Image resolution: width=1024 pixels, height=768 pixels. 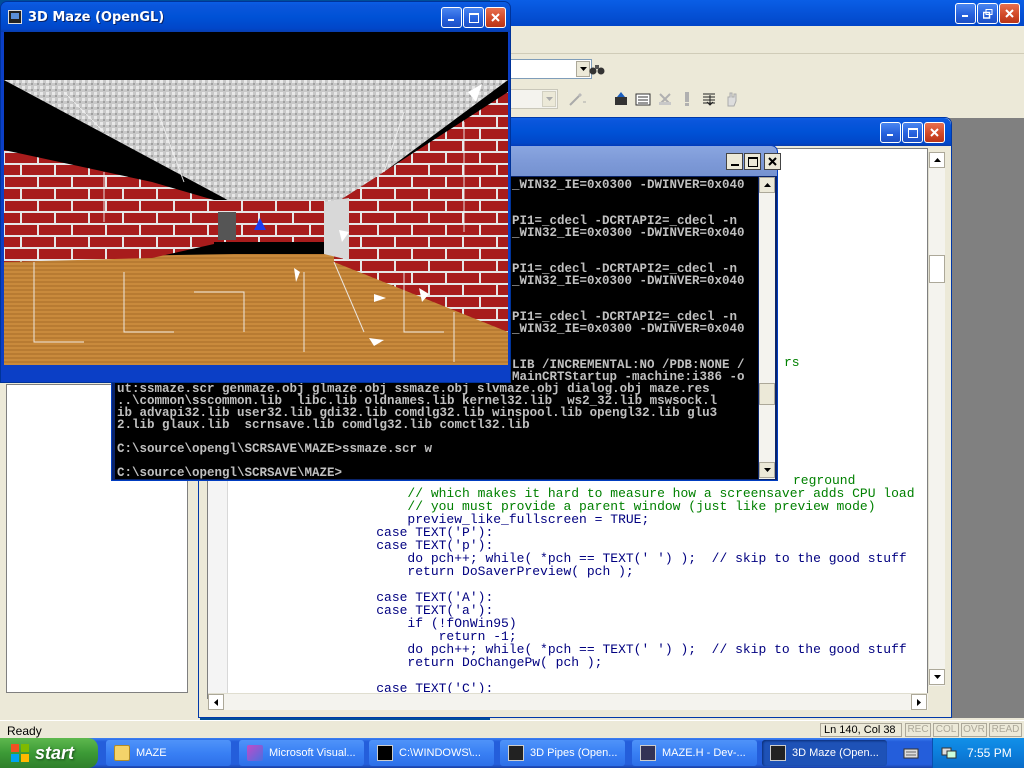 I want to click on vs-menu-bar, so click(x=757, y=40).